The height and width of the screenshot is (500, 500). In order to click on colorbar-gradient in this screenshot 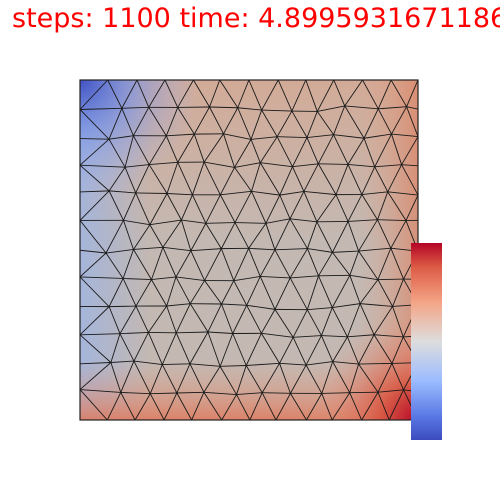, I will do `click(426, 341)`.